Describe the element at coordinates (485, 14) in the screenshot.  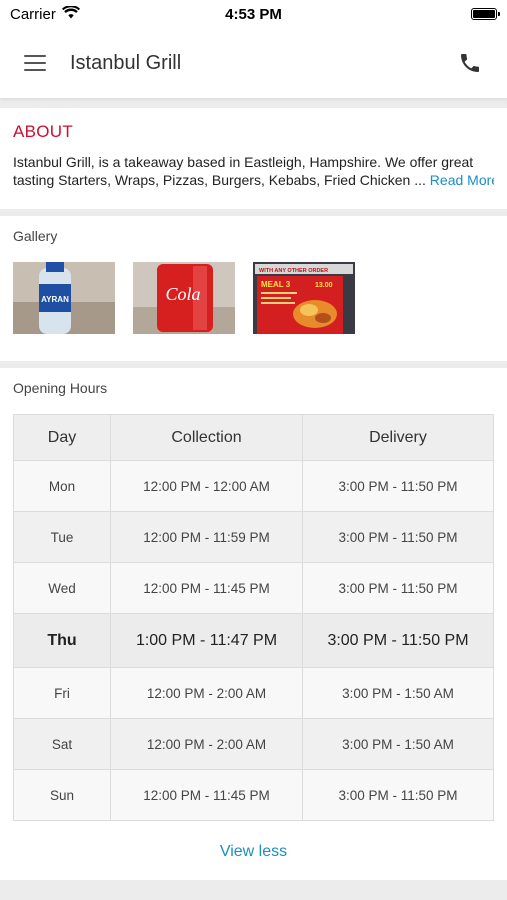
I see `battery-icon` at that location.